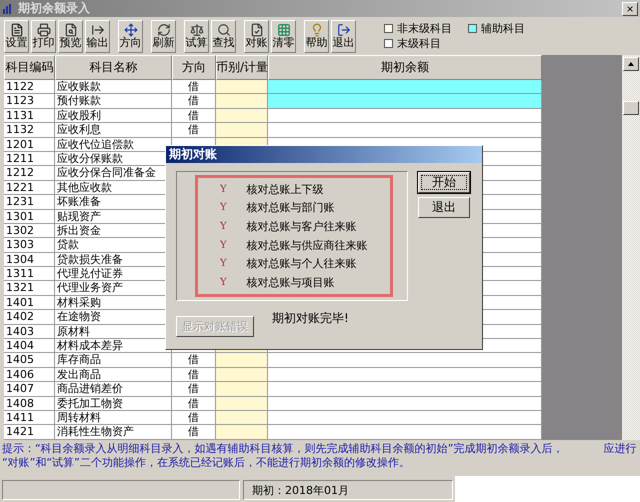 The height and width of the screenshot is (502, 640). I want to click on code-cell: 1212, so click(29, 173).